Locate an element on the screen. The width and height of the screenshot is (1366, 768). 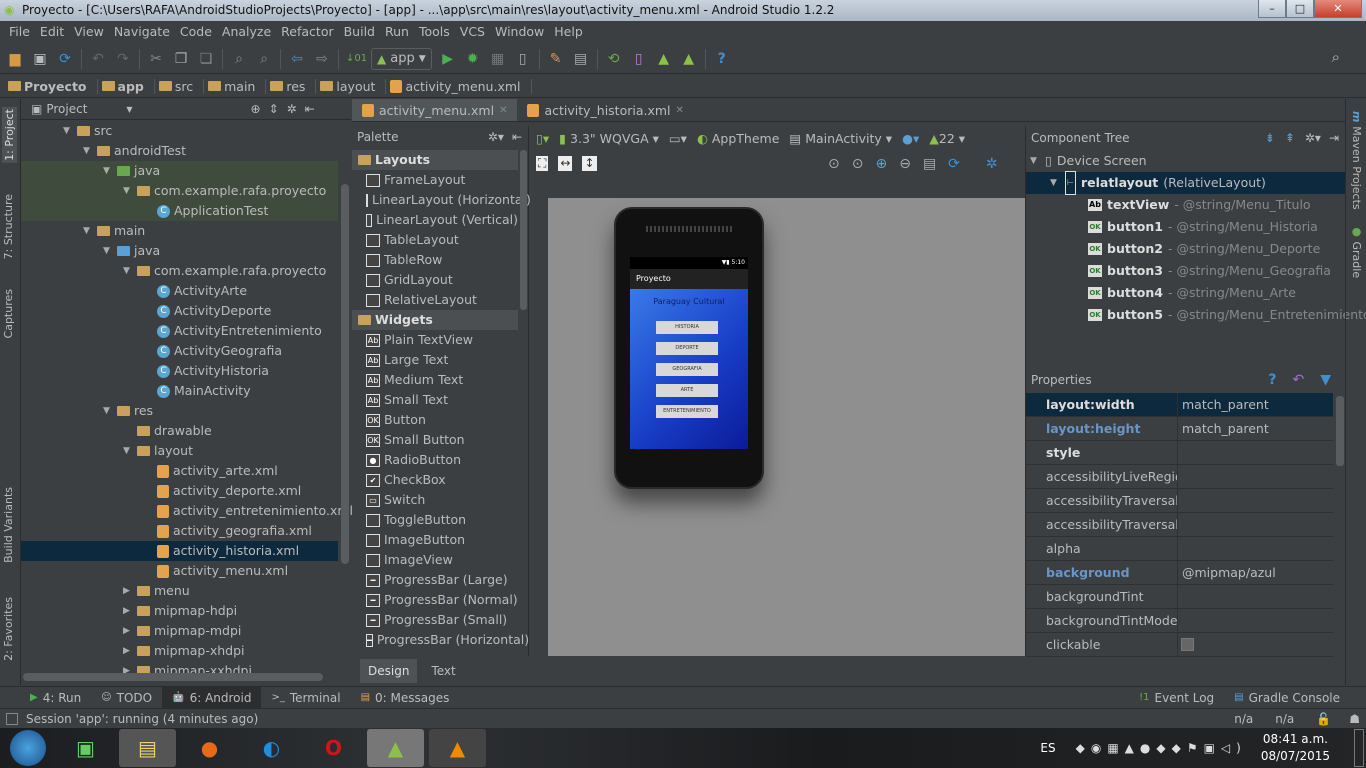
tool-window-4-run: ▶ 4: Run is located at coordinates (55, 698).